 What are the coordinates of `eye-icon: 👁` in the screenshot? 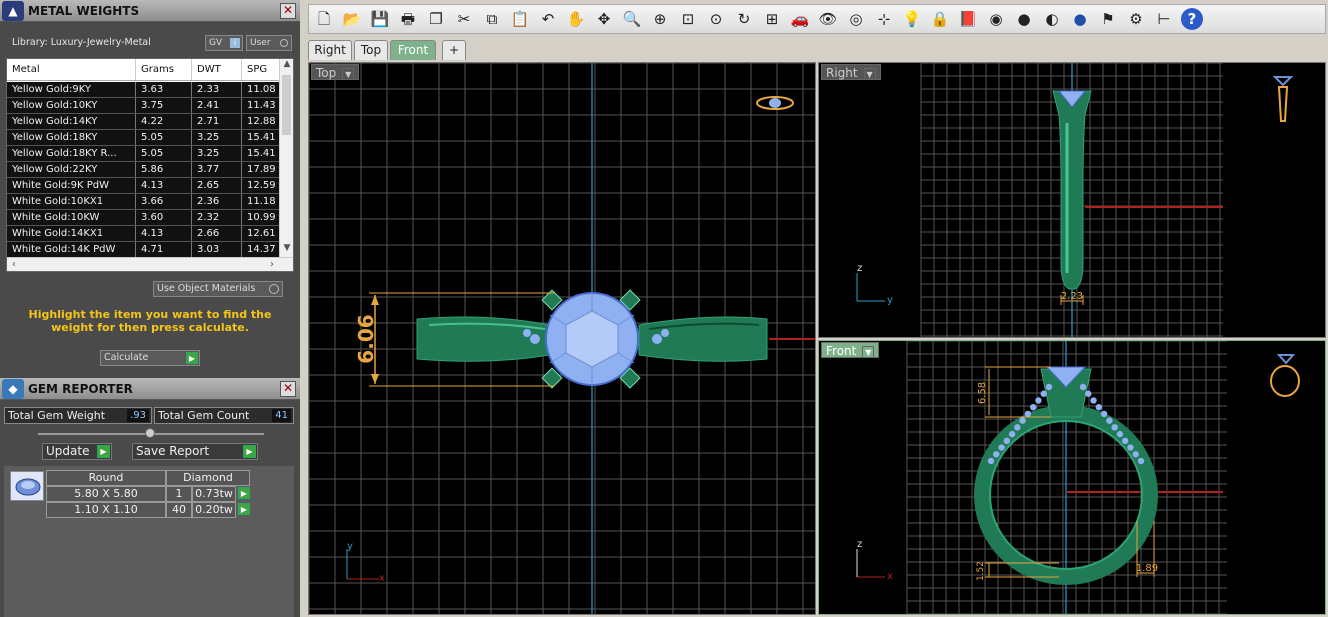 It's located at (828, 19).